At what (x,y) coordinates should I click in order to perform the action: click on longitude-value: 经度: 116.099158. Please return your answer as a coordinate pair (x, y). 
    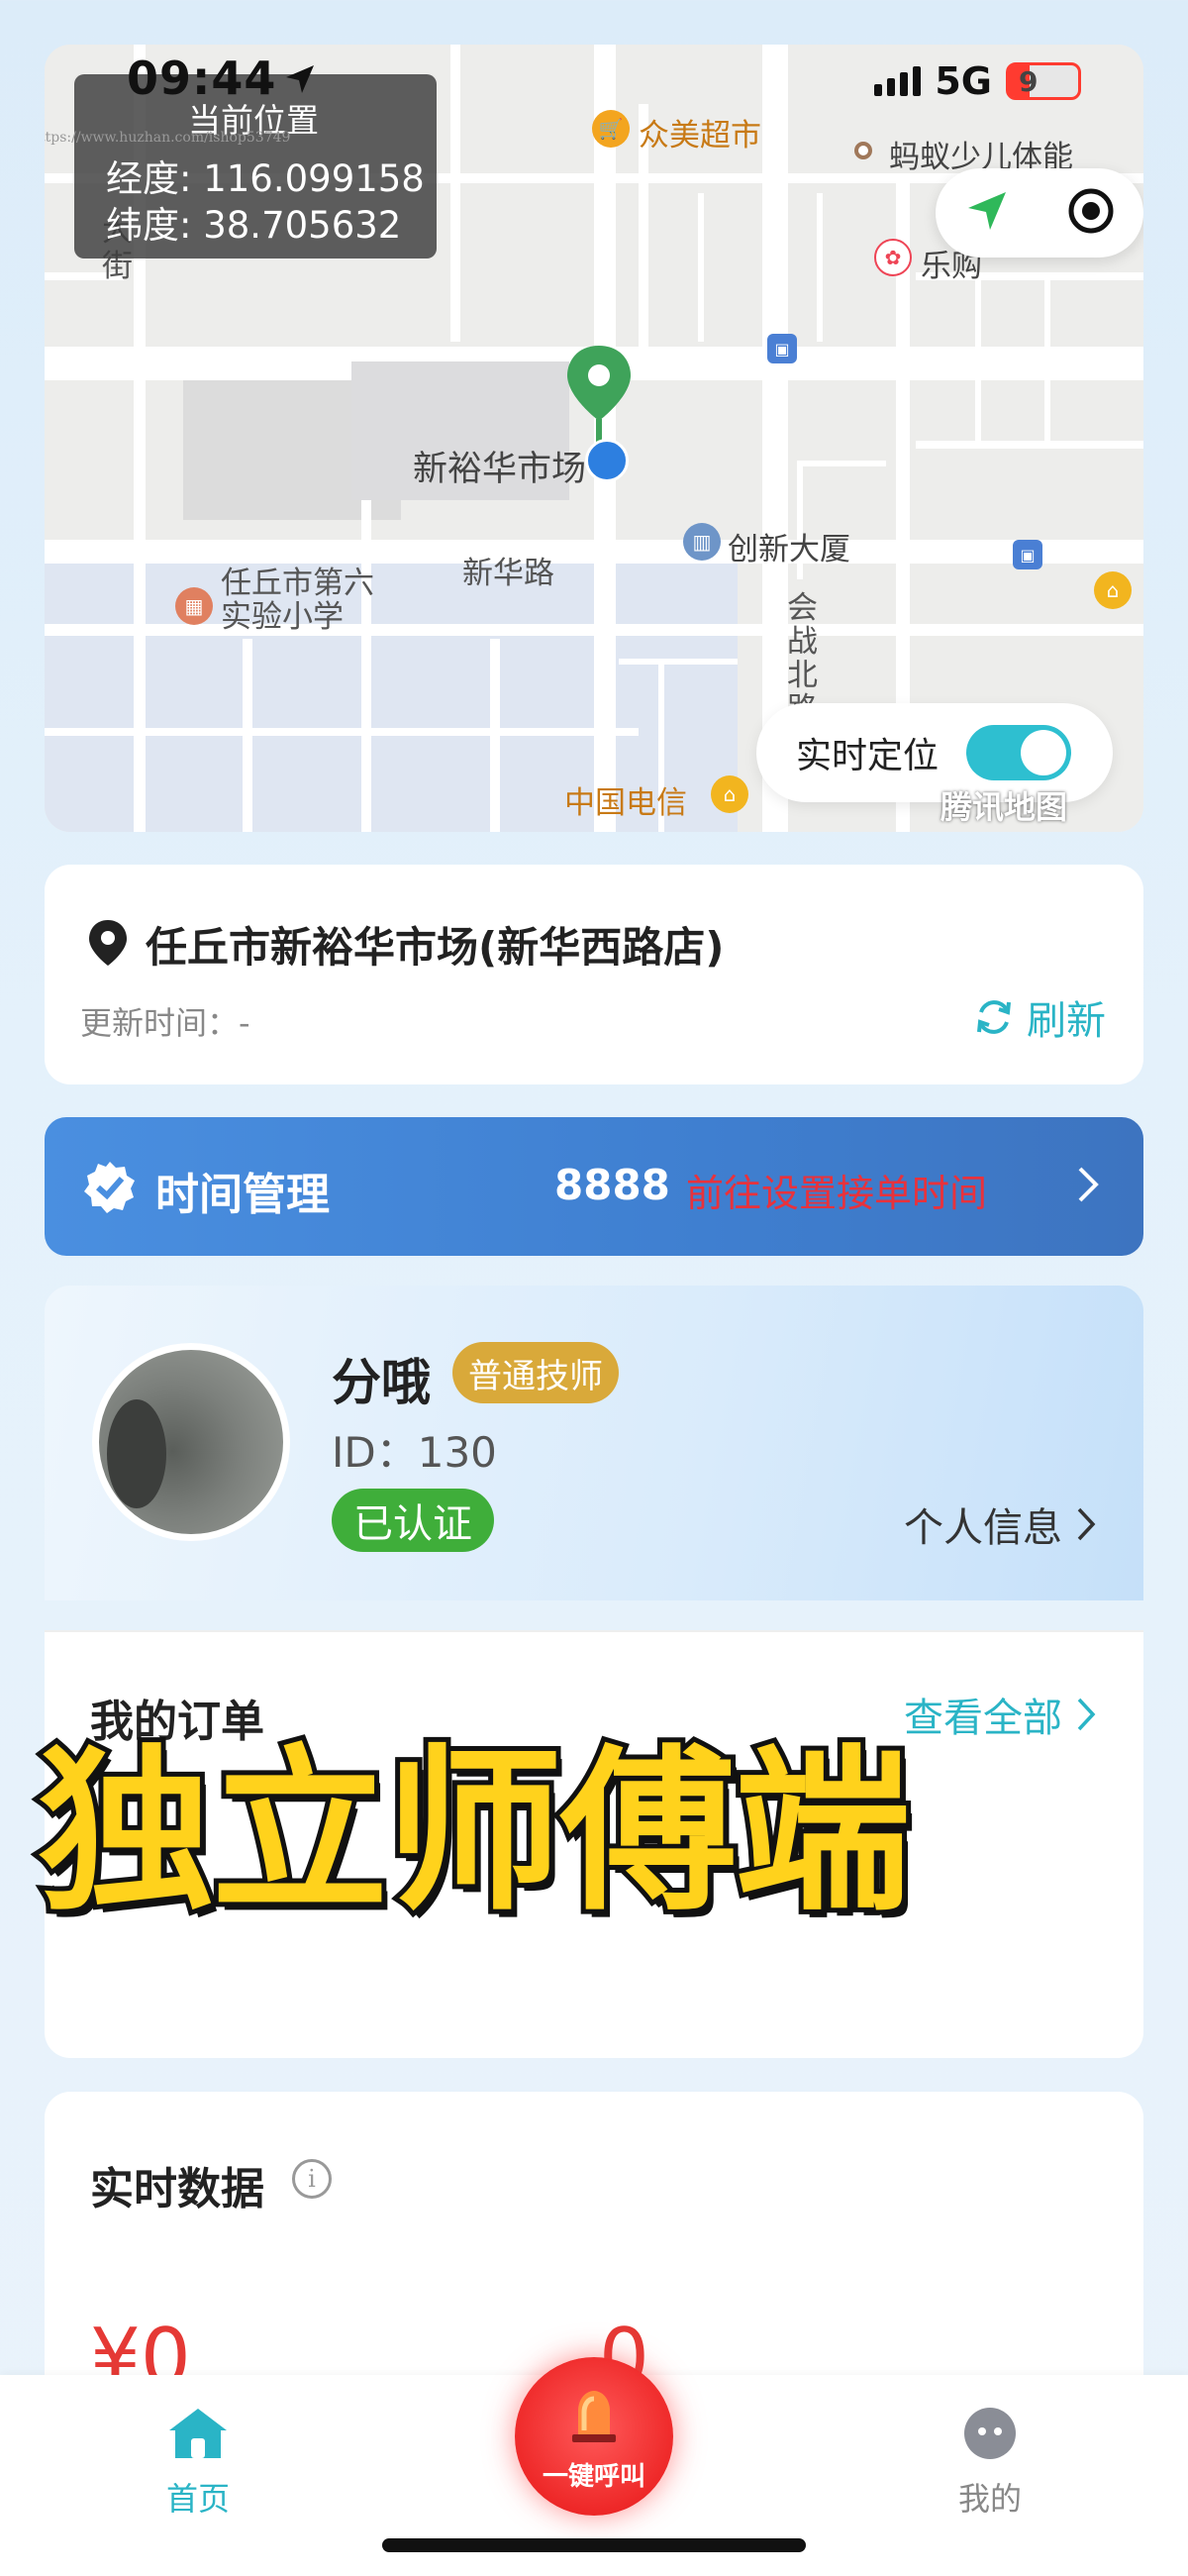
    Looking at the image, I should click on (265, 178).